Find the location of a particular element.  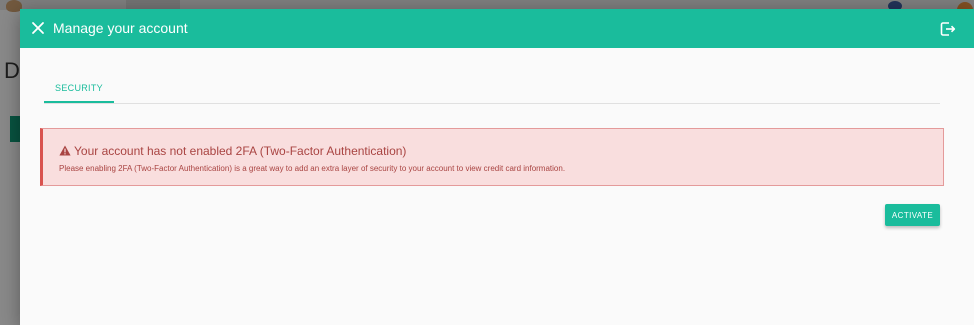

close-button is located at coordinates (38, 28).